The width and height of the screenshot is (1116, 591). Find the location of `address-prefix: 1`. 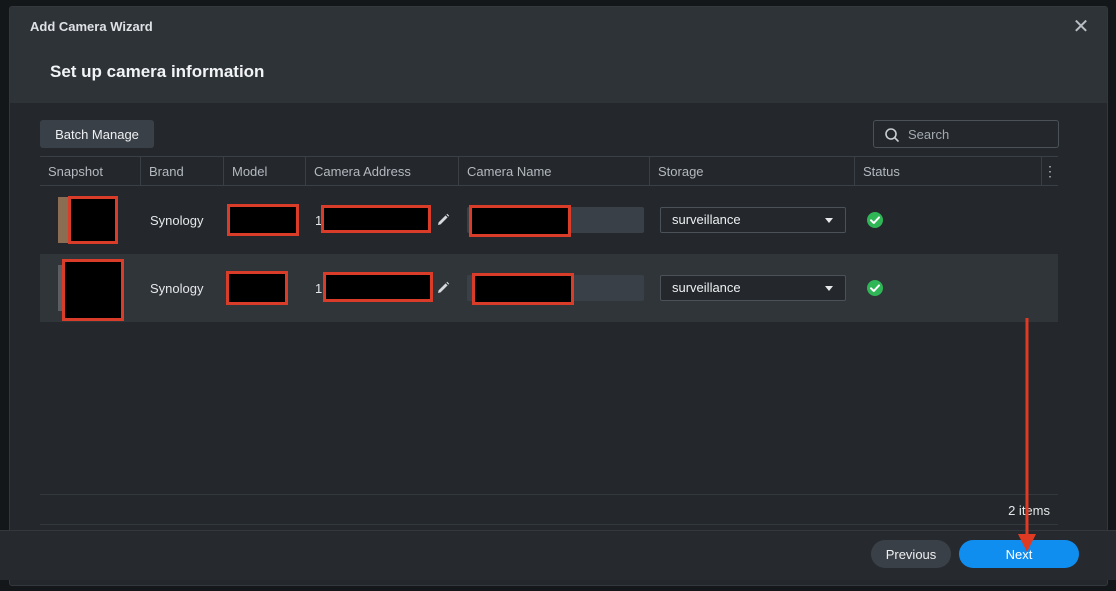

address-prefix: 1 is located at coordinates (319, 288).